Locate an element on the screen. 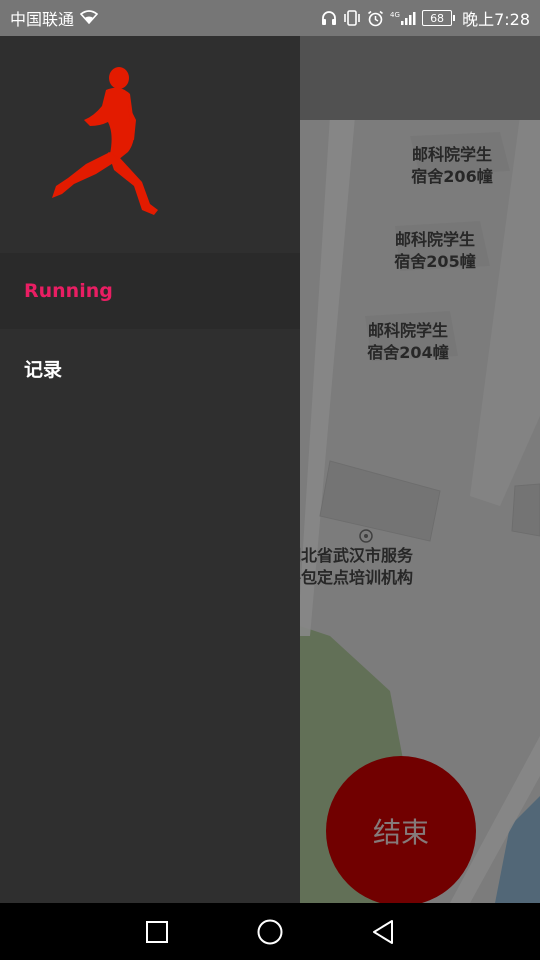 The width and height of the screenshot is (540, 960). status-bar: 中国联通 4G 68 晚上7:28 is located at coordinates (270, 18).